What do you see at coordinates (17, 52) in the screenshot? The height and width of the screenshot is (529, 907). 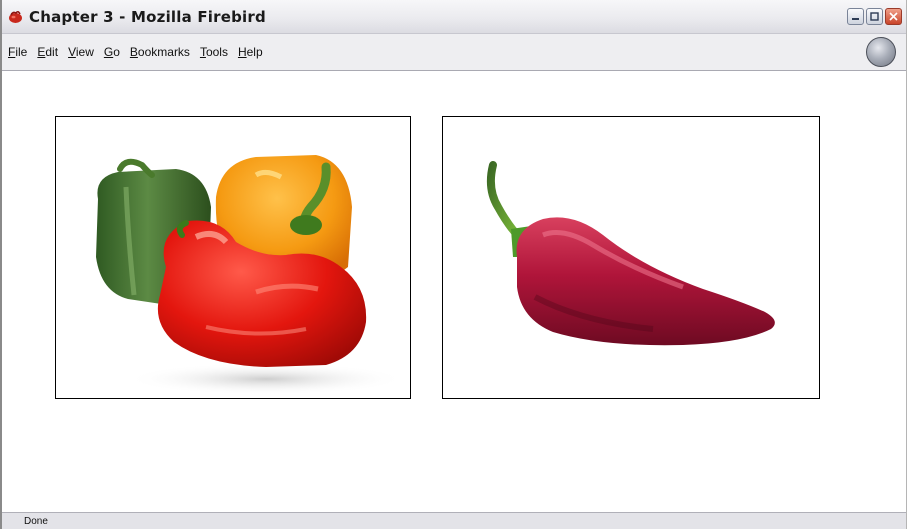 I see `menu-file: File` at bounding box center [17, 52].